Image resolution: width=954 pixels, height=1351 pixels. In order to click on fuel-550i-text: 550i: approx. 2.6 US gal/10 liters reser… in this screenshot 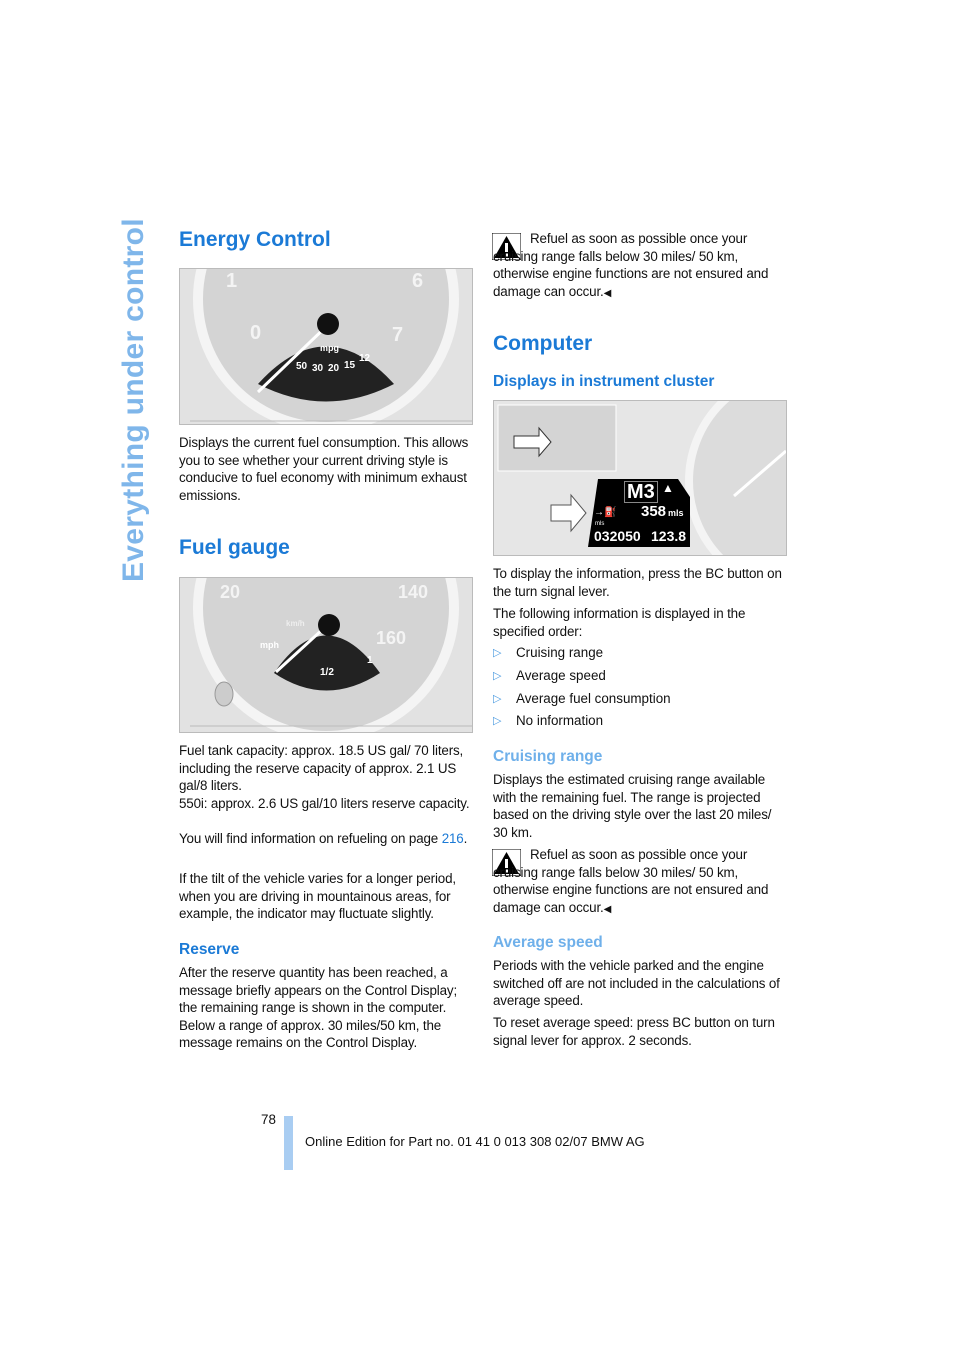, I will do `click(324, 803)`.